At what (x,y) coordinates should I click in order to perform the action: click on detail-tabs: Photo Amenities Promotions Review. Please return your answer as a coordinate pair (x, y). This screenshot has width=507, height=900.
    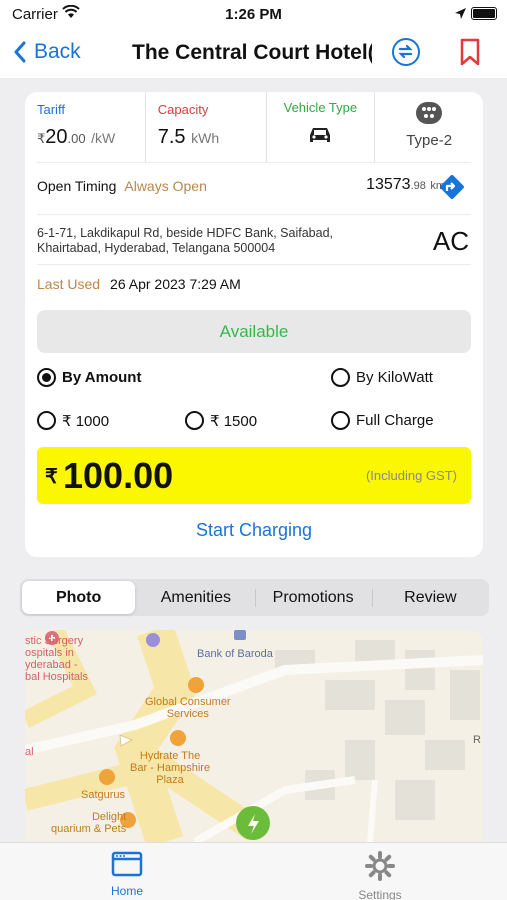
    Looking at the image, I should click on (254, 597).